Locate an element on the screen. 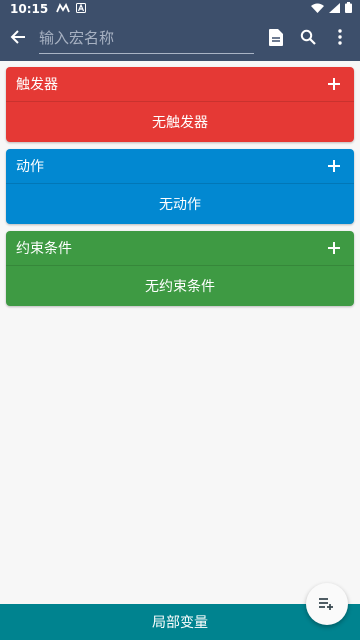 This screenshot has height=640, width=360. actions-title: 动作 is located at coordinates (30, 167).